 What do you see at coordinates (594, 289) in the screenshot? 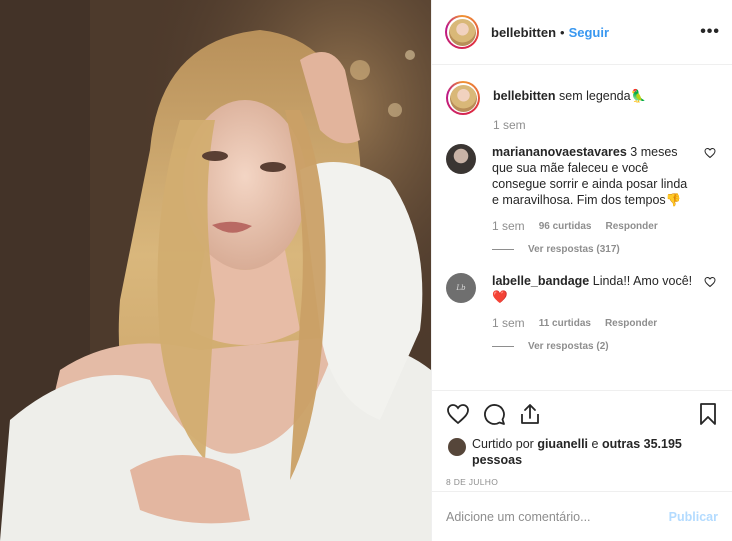
I see `comment-text-line: labelle_bandage Linda!! Amo você! ❤️` at bounding box center [594, 289].